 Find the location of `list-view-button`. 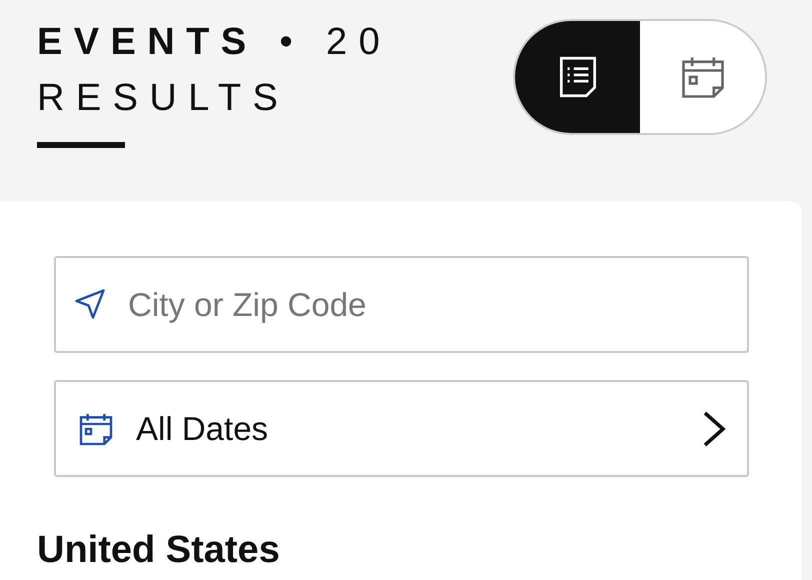

list-view-button is located at coordinates (577, 77).